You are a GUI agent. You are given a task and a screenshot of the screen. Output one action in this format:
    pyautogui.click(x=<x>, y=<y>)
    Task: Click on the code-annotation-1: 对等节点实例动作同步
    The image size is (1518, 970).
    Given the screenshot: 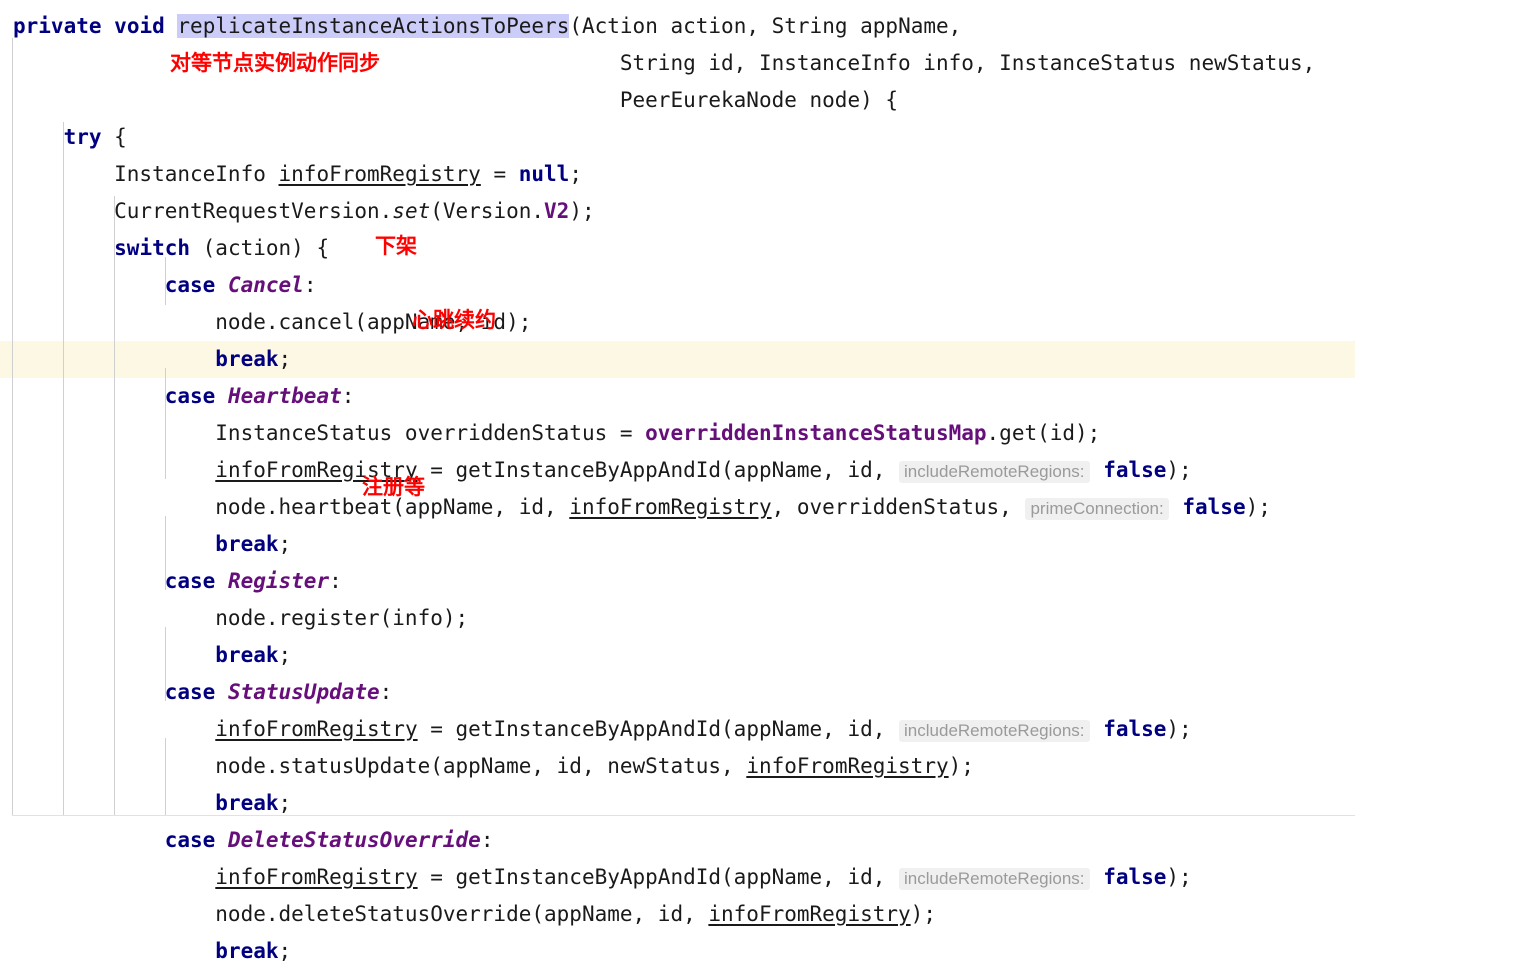 What is the action you would take?
    pyautogui.click(x=275, y=63)
    